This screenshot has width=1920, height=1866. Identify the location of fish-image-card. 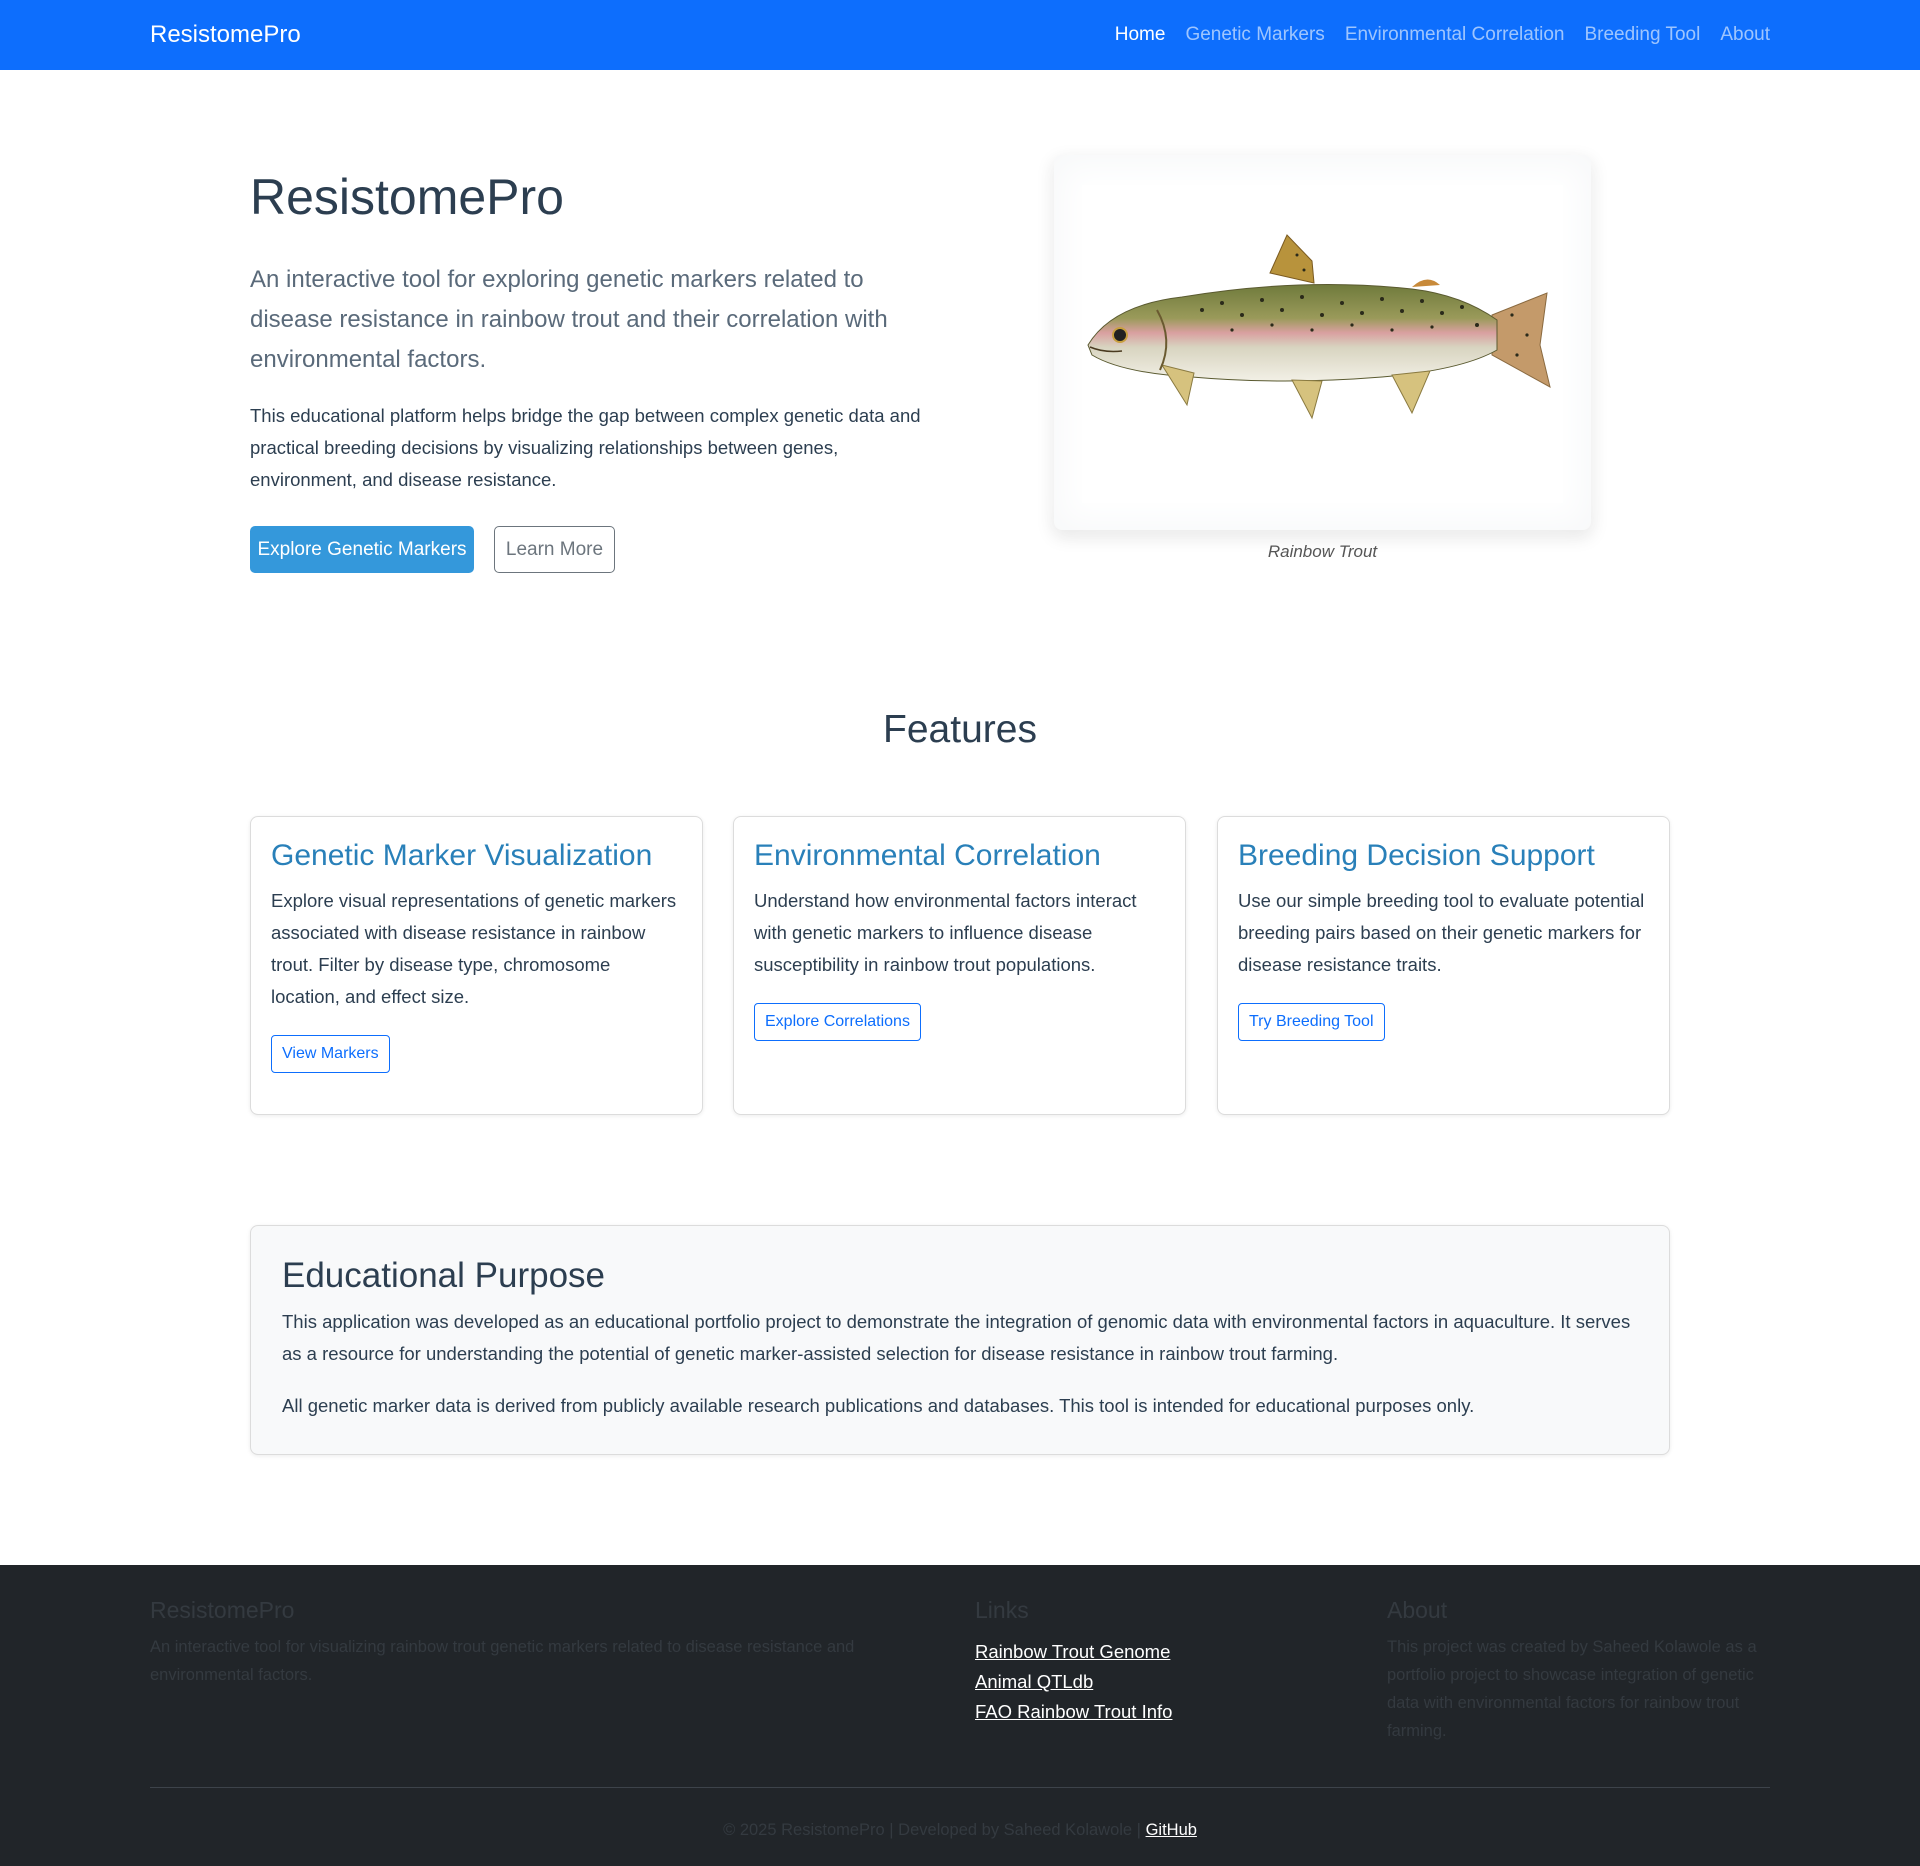
(1322, 342).